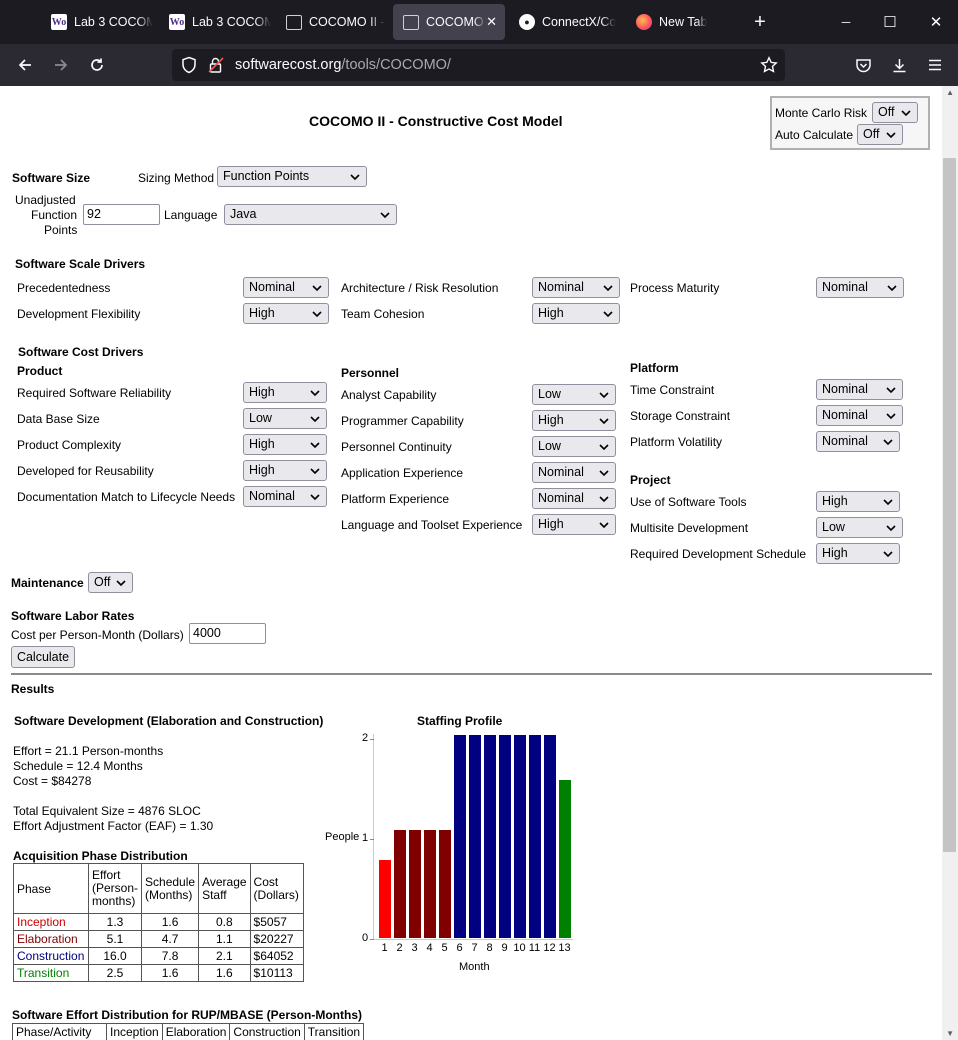  I want to click on forward-button, so click(61, 65).